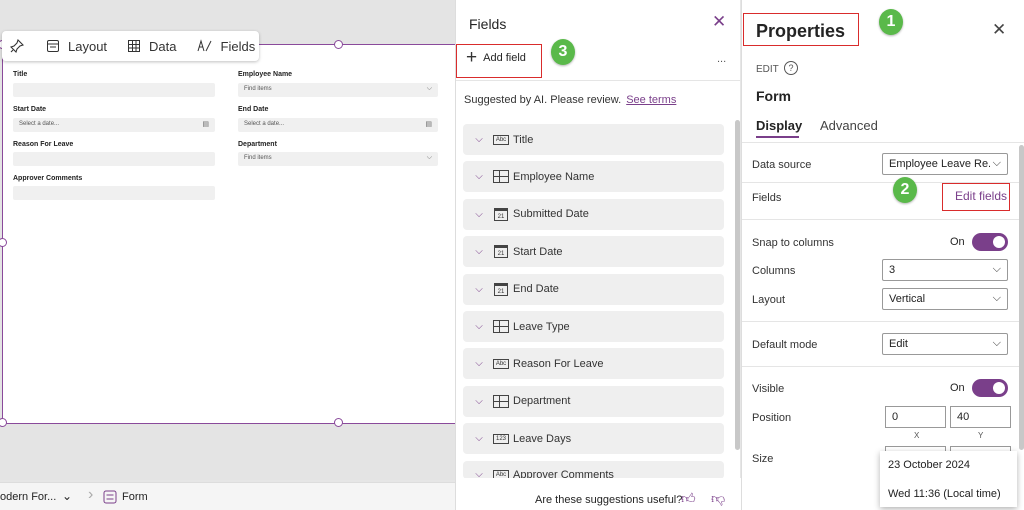 The height and width of the screenshot is (510, 1024). I want to click on layout-button: Layout, so click(76, 46).